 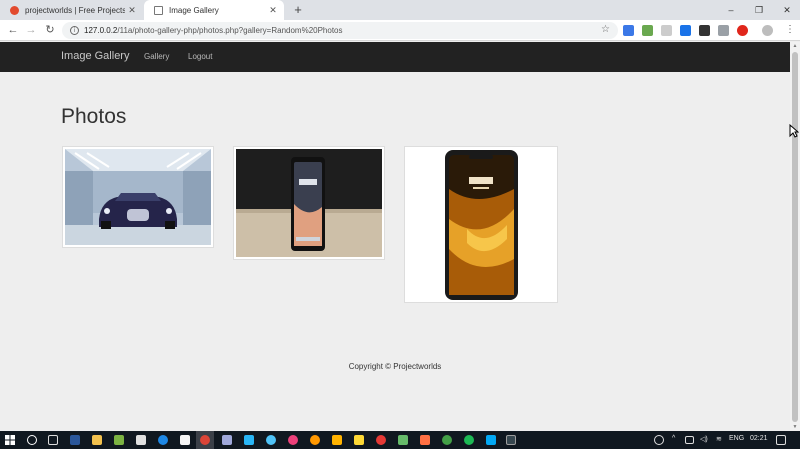 I want to click on wifi-icon: ≋, so click(x=719, y=439).